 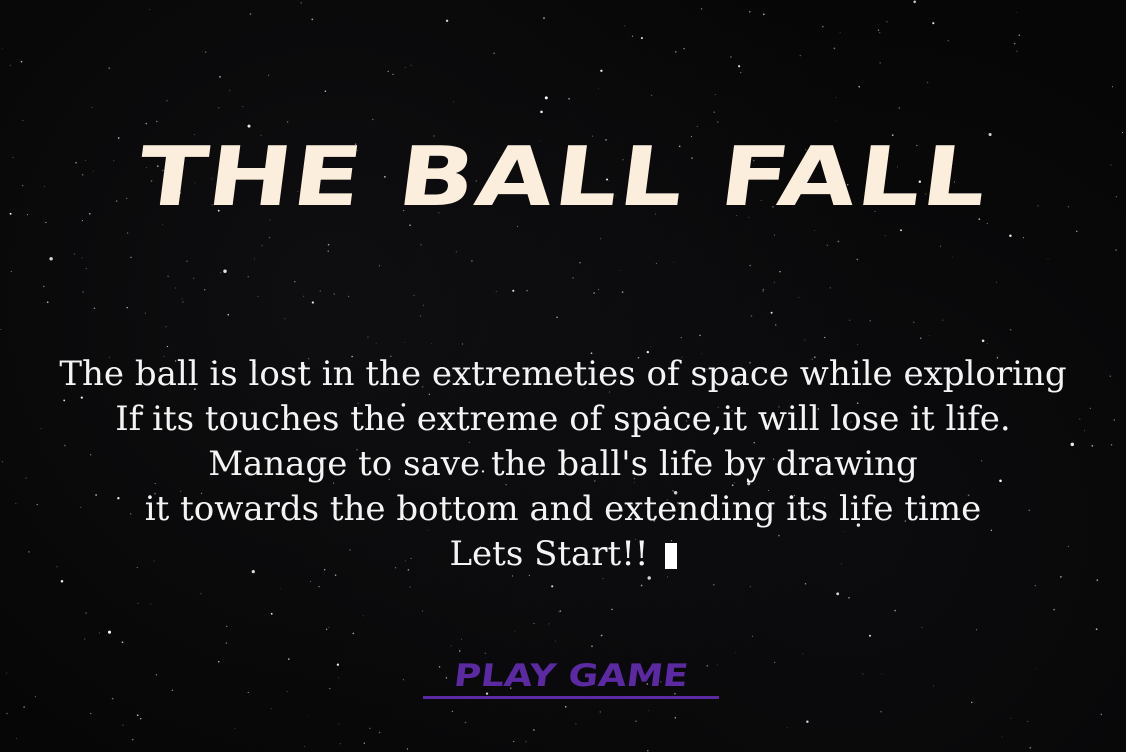 What do you see at coordinates (549, 554) in the screenshot?
I see `story-line: Lets Start!!` at bounding box center [549, 554].